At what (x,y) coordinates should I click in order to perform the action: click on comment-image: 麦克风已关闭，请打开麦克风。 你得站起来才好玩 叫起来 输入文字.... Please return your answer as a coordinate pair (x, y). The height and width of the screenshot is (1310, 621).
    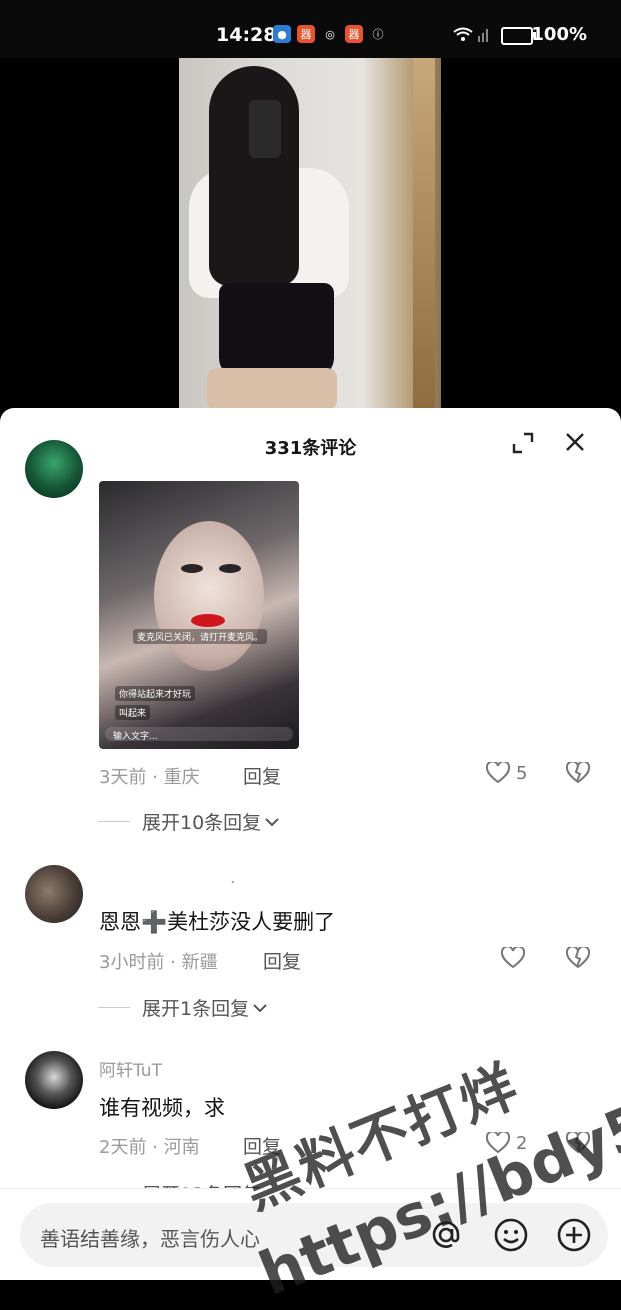
    Looking at the image, I should click on (199, 615).